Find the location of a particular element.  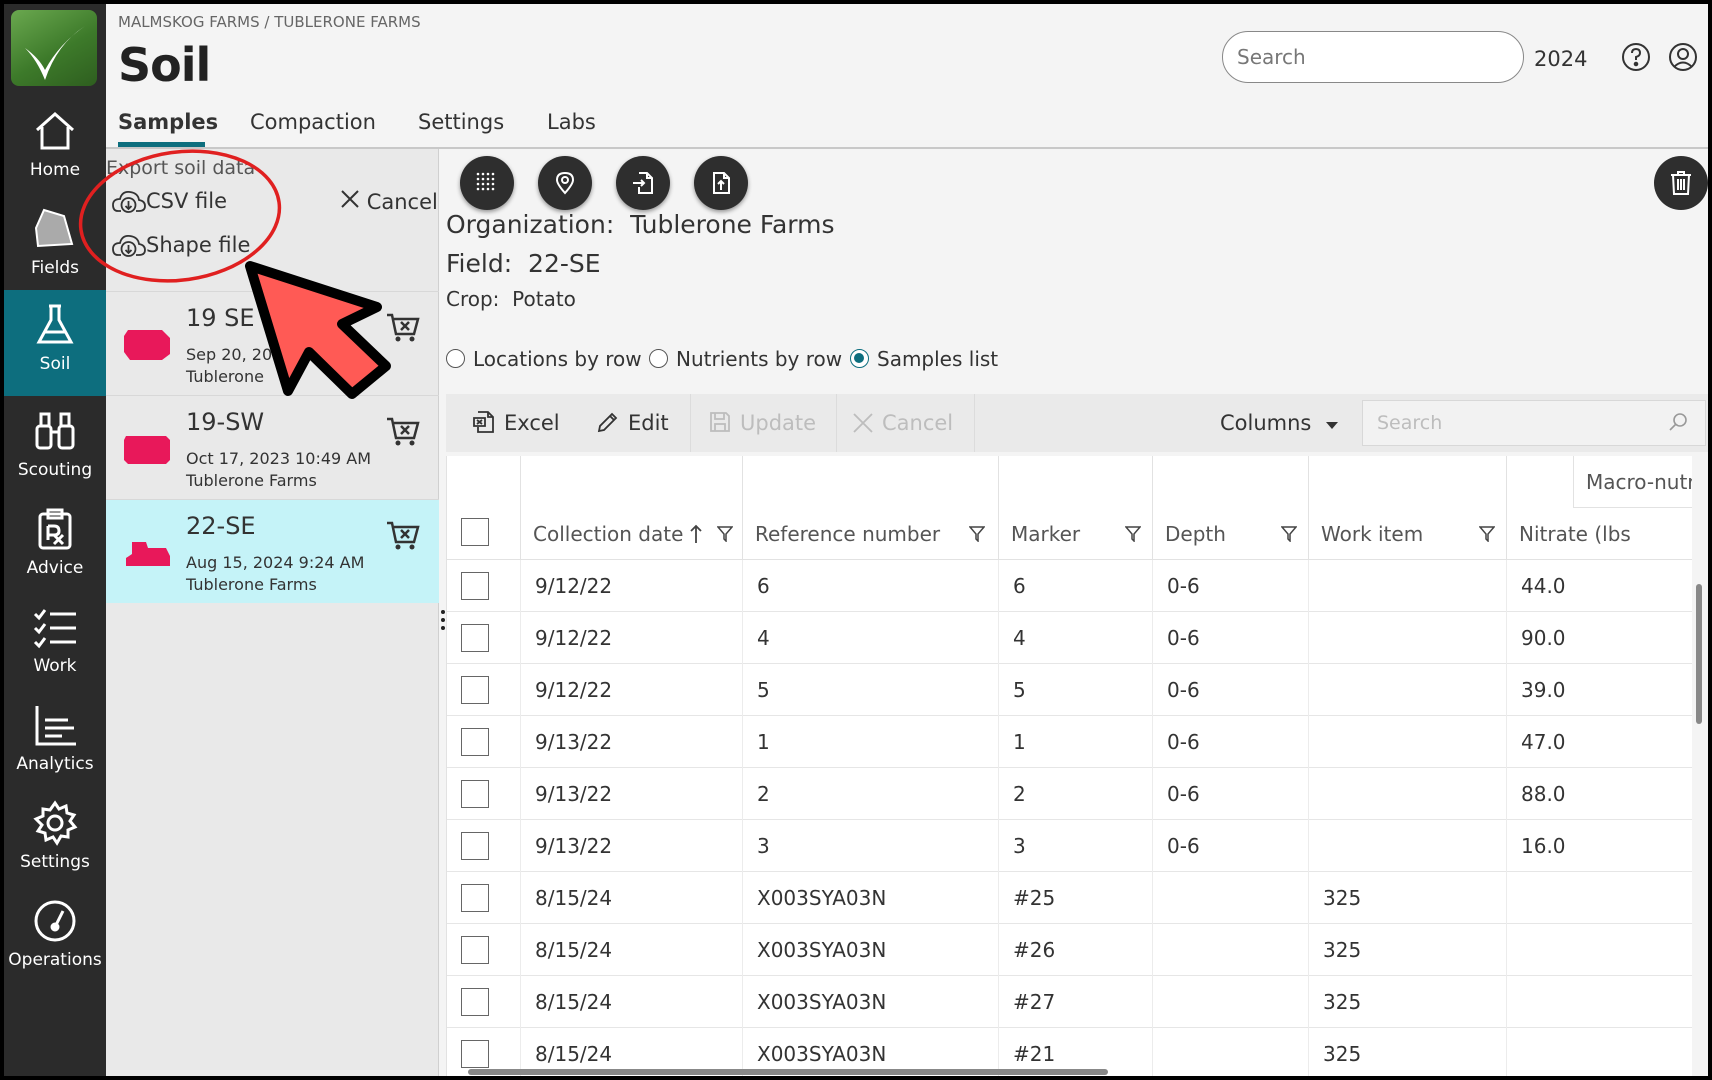

tab-samples: Samples is located at coordinates (168, 122).